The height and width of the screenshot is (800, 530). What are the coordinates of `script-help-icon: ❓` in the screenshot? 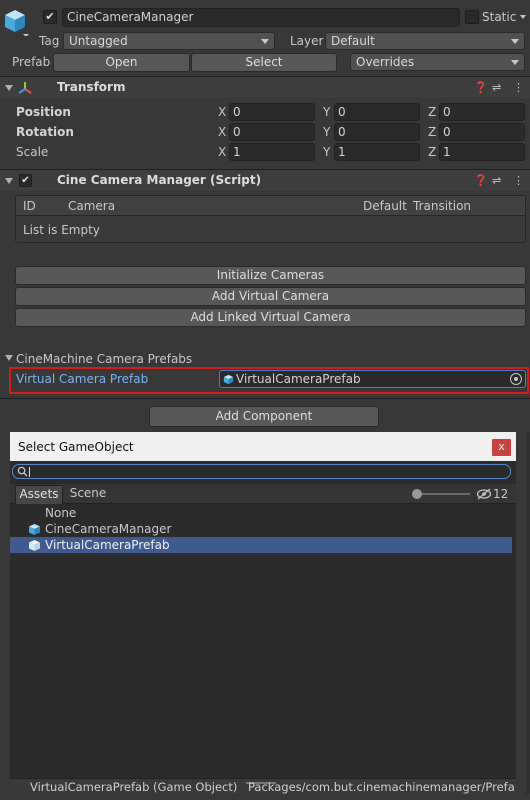 It's located at (481, 180).